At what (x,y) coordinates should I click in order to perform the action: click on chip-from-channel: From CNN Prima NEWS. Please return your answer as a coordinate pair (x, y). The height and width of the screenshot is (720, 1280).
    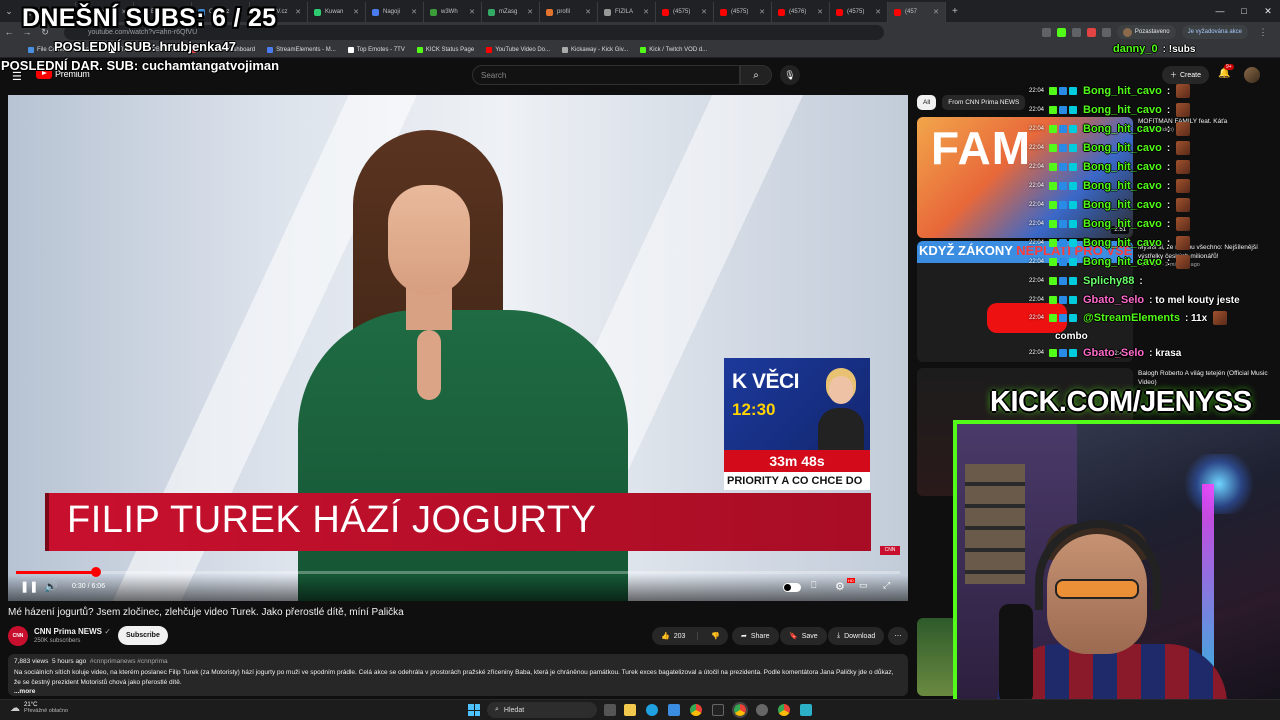
    Looking at the image, I should click on (984, 102).